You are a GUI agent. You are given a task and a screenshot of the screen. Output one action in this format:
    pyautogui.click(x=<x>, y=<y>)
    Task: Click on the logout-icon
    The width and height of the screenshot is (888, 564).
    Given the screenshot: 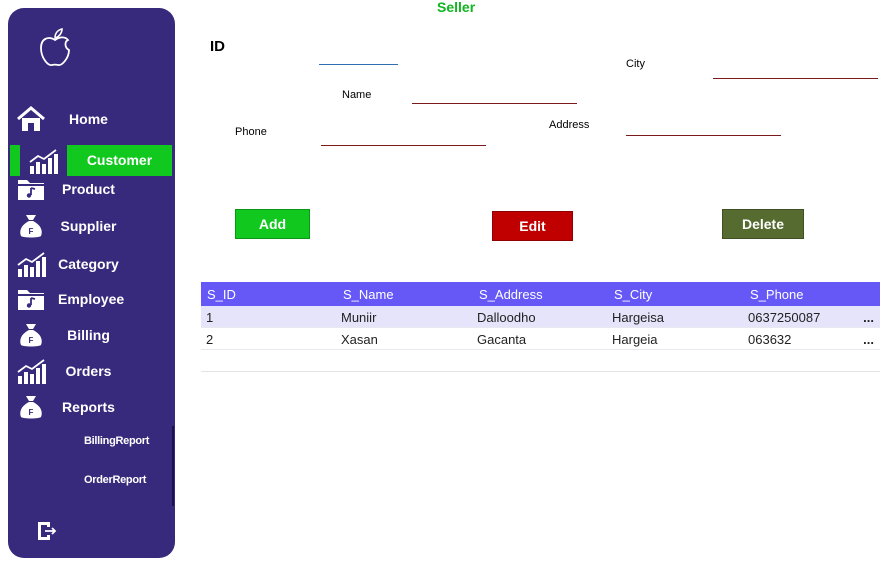 What is the action you would take?
    pyautogui.click(x=47, y=531)
    